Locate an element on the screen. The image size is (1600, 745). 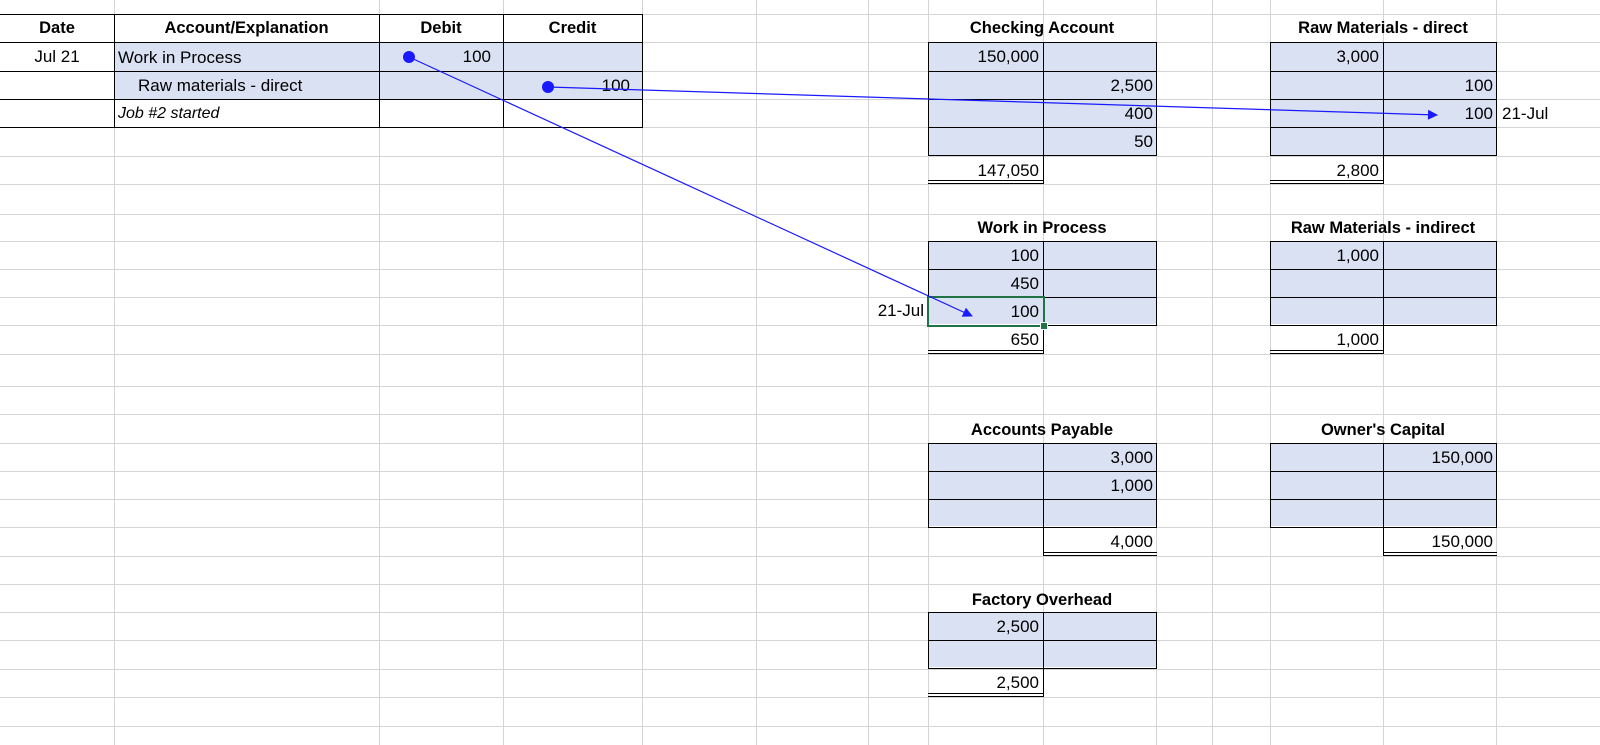
trace-arrow-debit is located at coordinates (688, 184).